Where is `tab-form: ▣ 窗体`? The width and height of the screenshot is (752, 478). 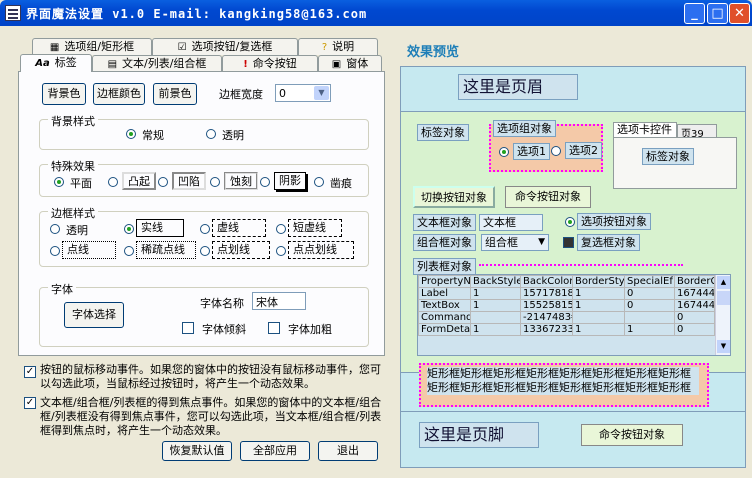
tab-form: ▣ 窗体 is located at coordinates (350, 63).